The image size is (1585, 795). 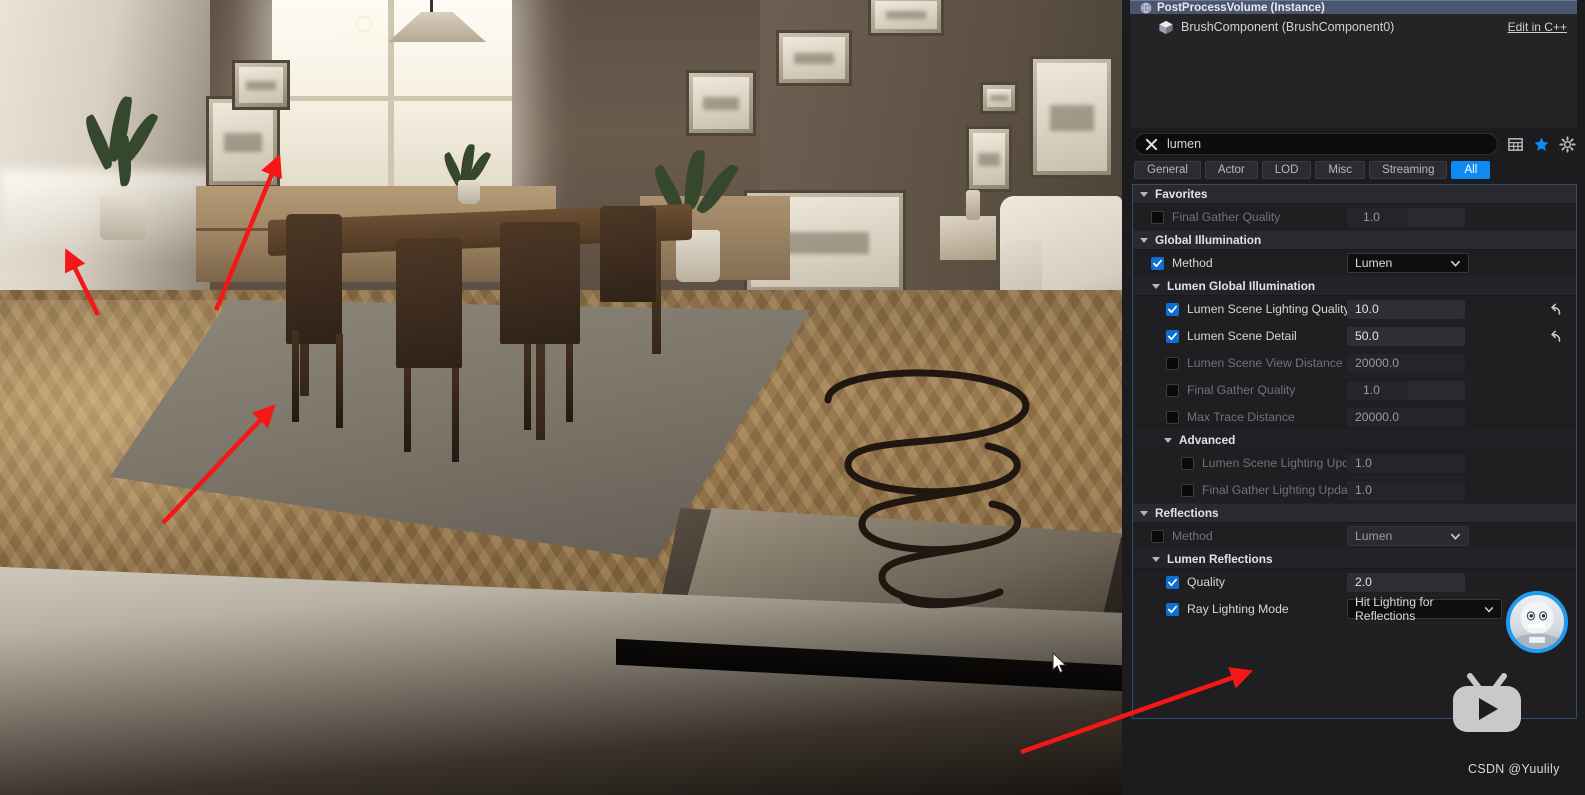 What do you see at coordinates (1327, 144) in the screenshot?
I see `search-input` at bounding box center [1327, 144].